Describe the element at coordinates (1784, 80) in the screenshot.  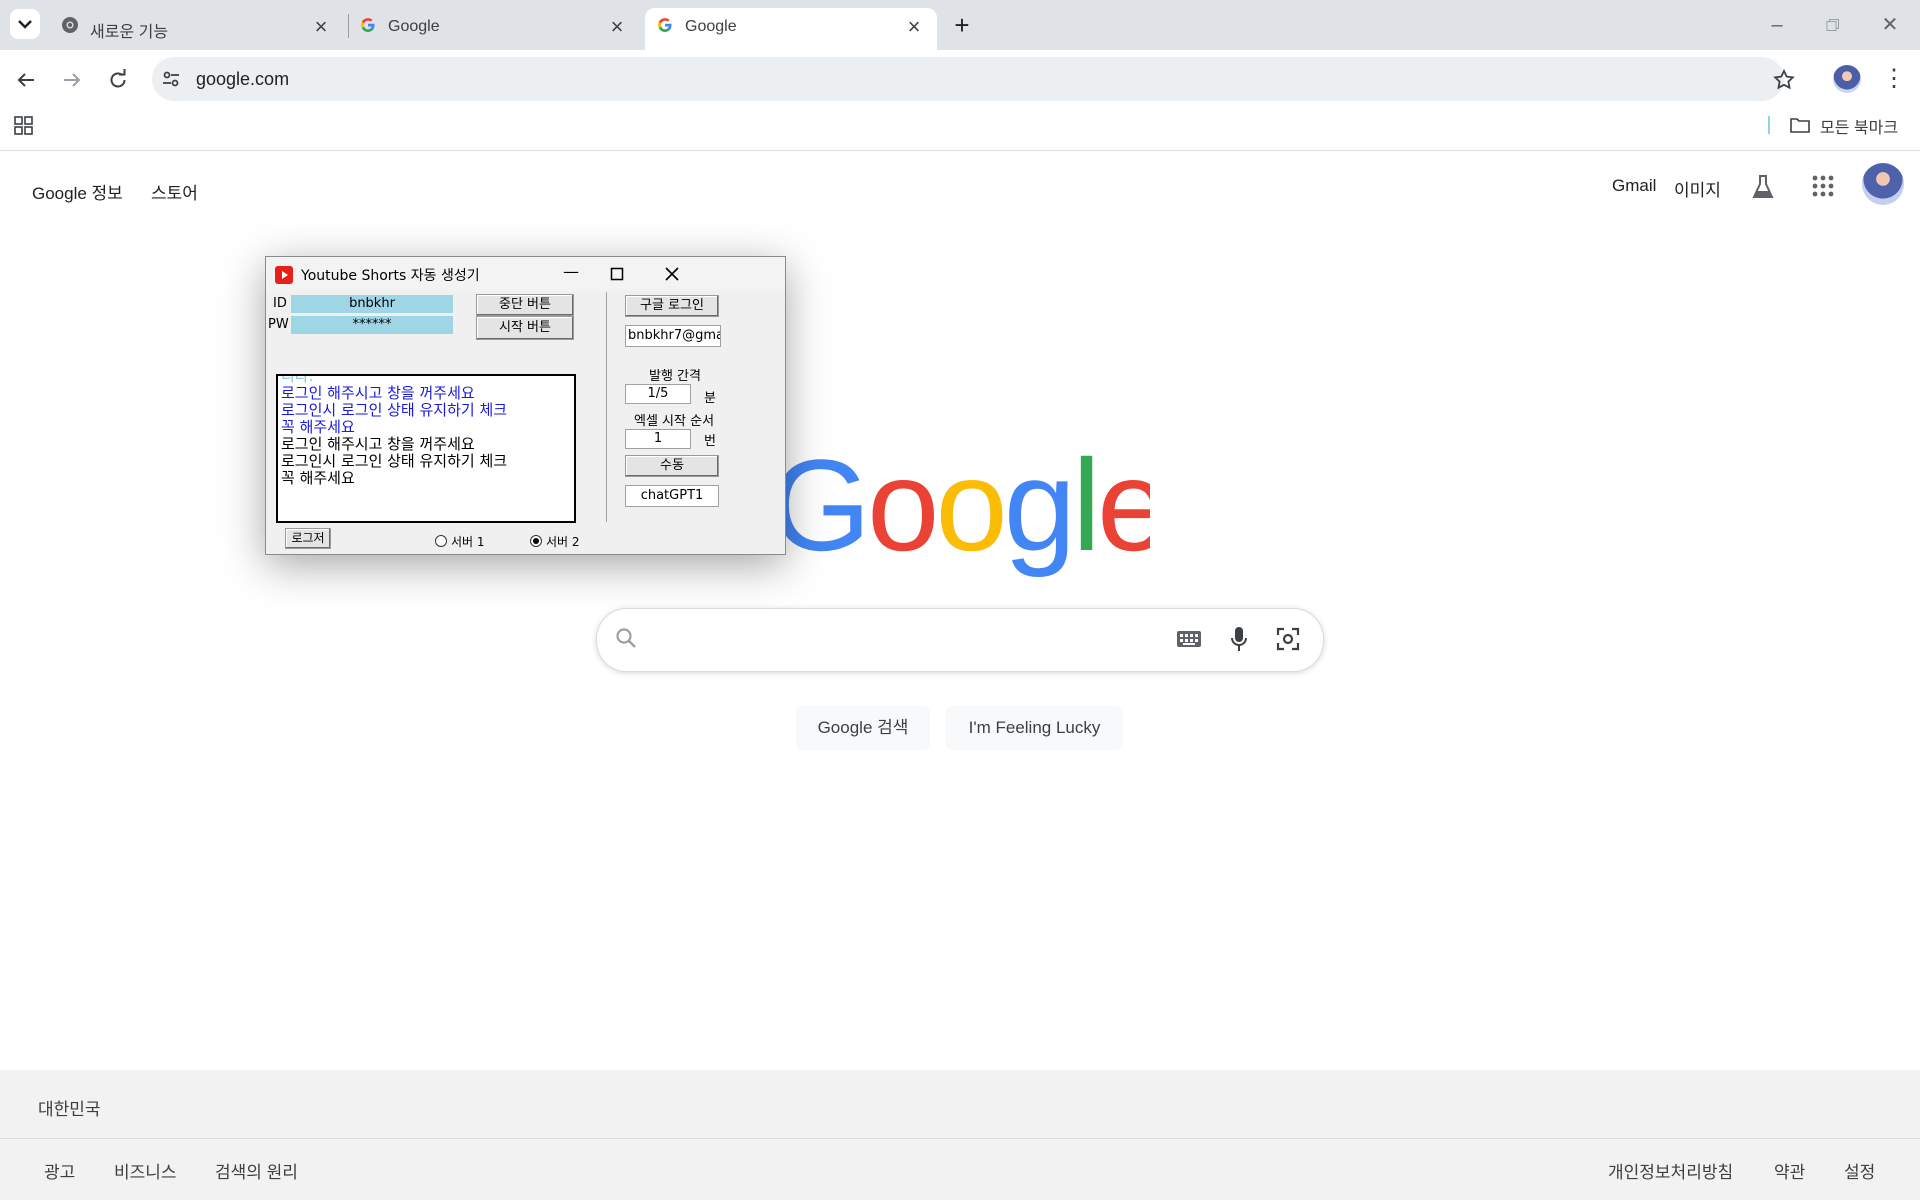
I see `bookmark-star-icon` at that location.